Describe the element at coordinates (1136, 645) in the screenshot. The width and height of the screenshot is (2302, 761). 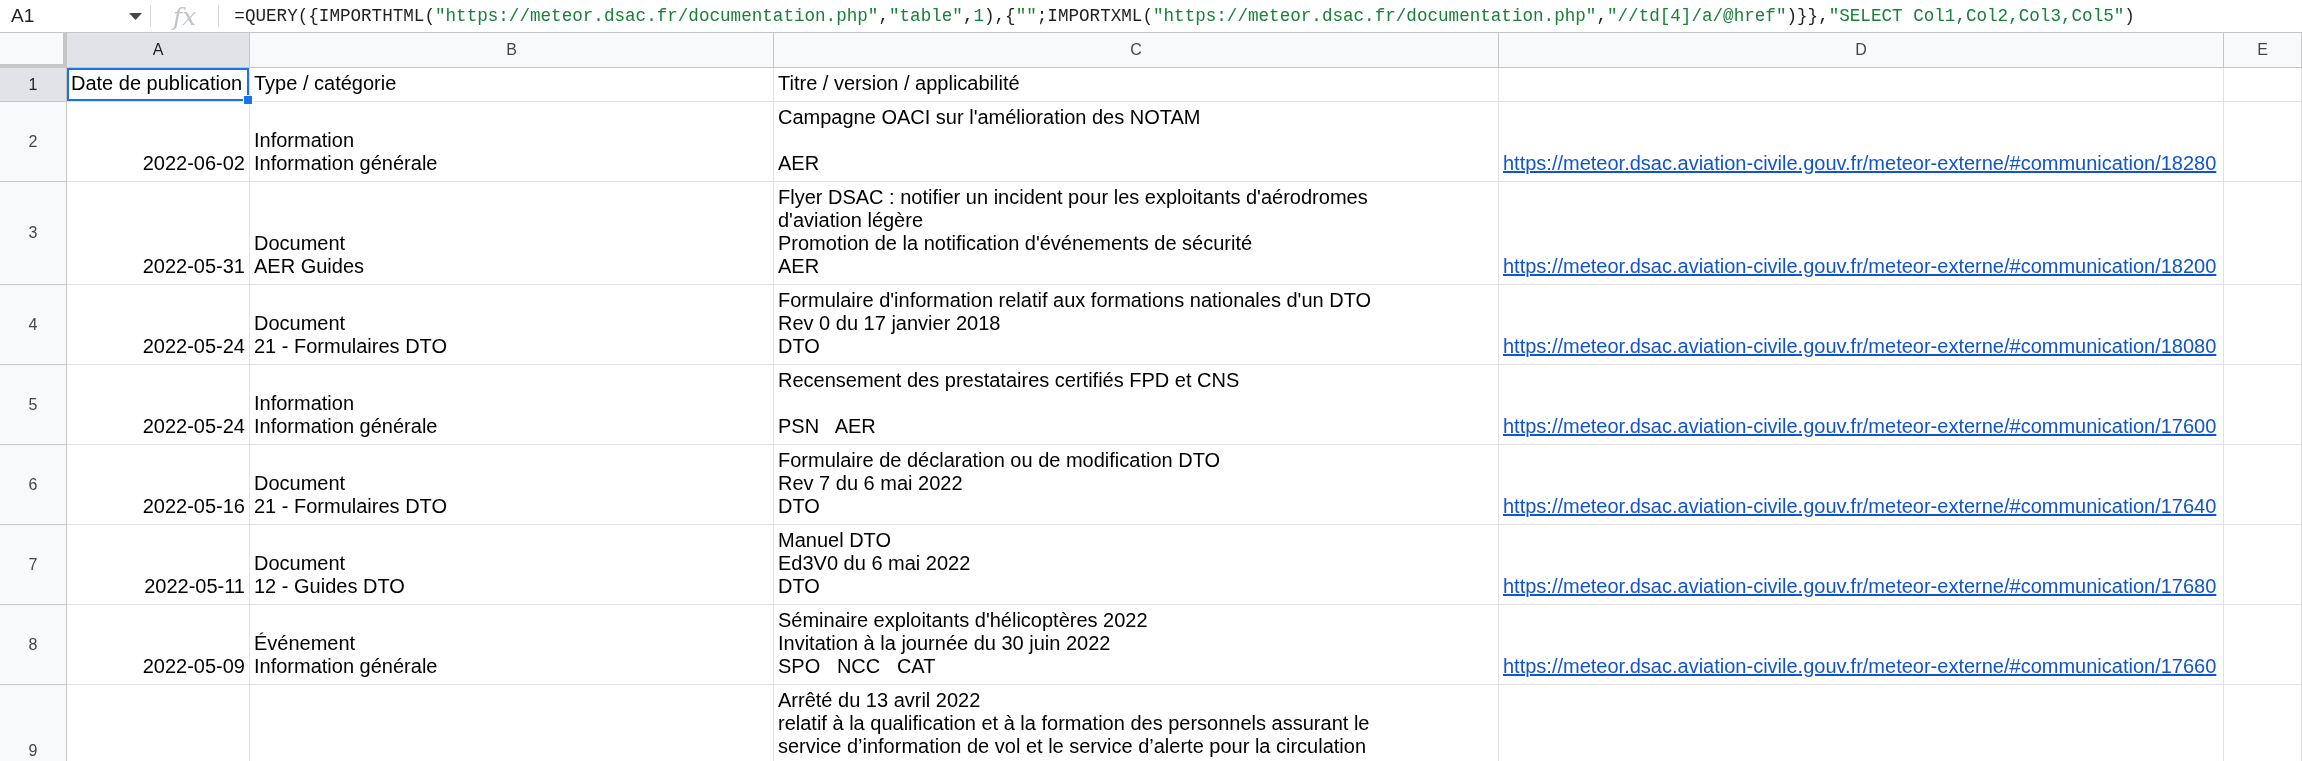
I see `table-cell: Séminaire exploitants d'hélicoptères 2022 Invitation à la journée du 30 juin 2022 SPO NCC CAT` at that location.